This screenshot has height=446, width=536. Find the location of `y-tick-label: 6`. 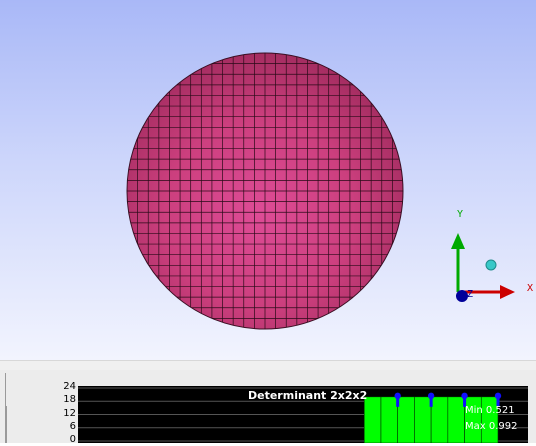

y-tick-label: 6 is located at coordinates (72, 426).